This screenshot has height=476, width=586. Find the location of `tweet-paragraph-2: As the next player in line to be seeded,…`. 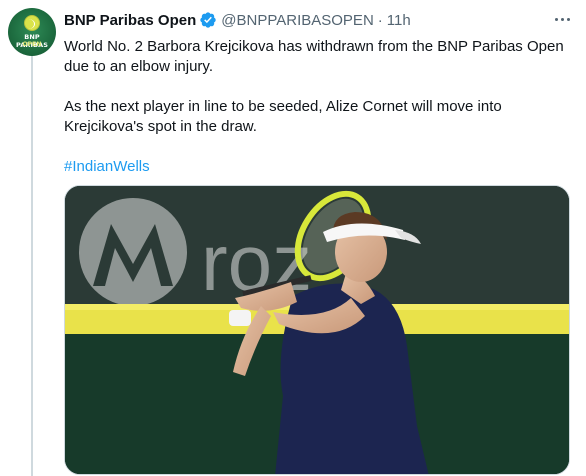

tweet-paragraph-2: As the next player in line to be seeded,… is located at coordinates (283, 116).